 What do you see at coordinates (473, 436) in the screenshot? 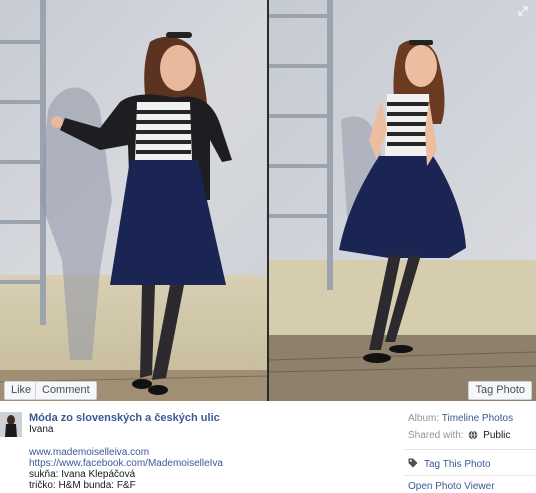
I see `globe-icon` at bounding box center [473, 436].